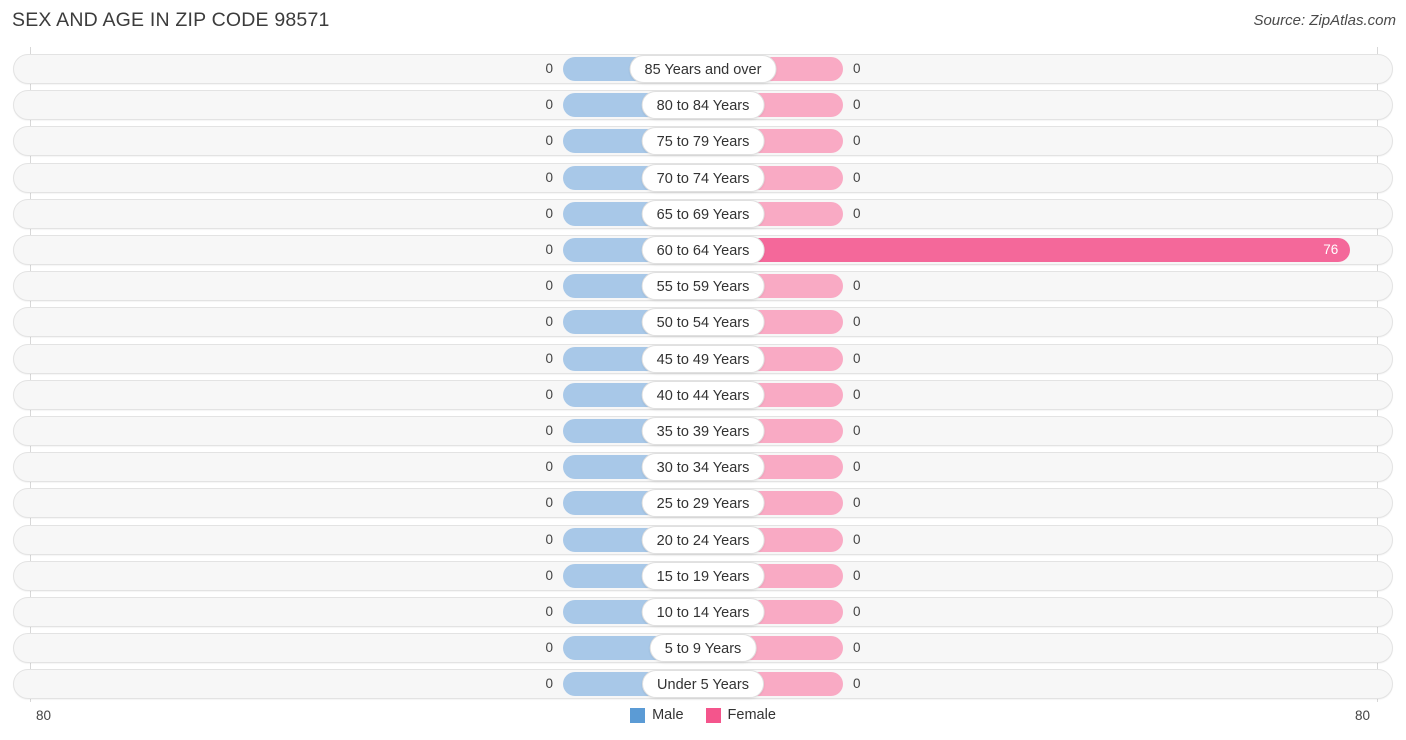 The height and width of the screenshot is (740, 1406). I want to click on female-color-swatch-icon, so click(713, 715).